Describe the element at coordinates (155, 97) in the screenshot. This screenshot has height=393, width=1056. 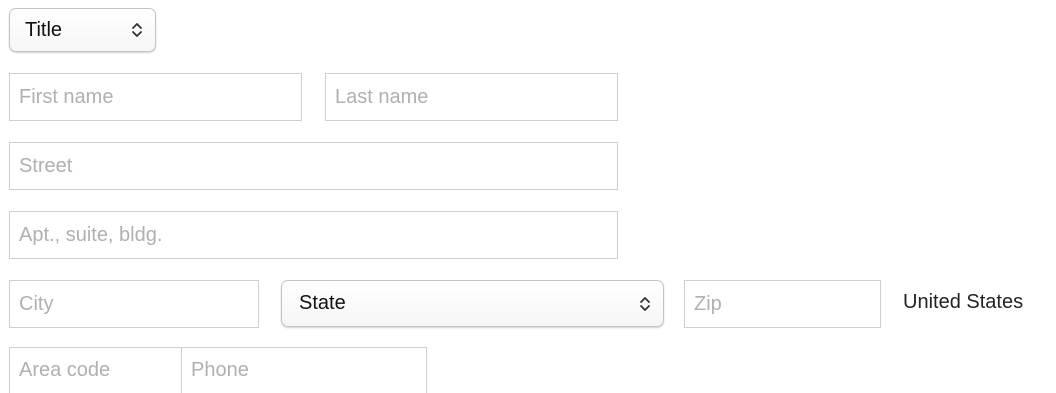
I see `first-name-input` at that location.